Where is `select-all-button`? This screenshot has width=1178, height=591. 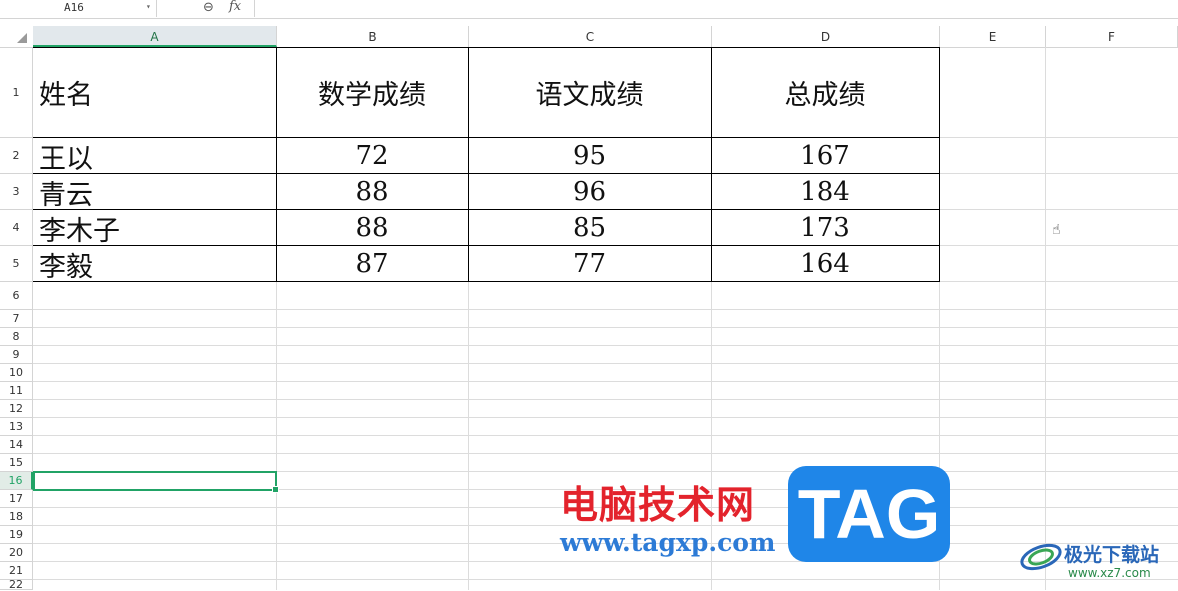
select-all-button is located at coordinates (17, 36).